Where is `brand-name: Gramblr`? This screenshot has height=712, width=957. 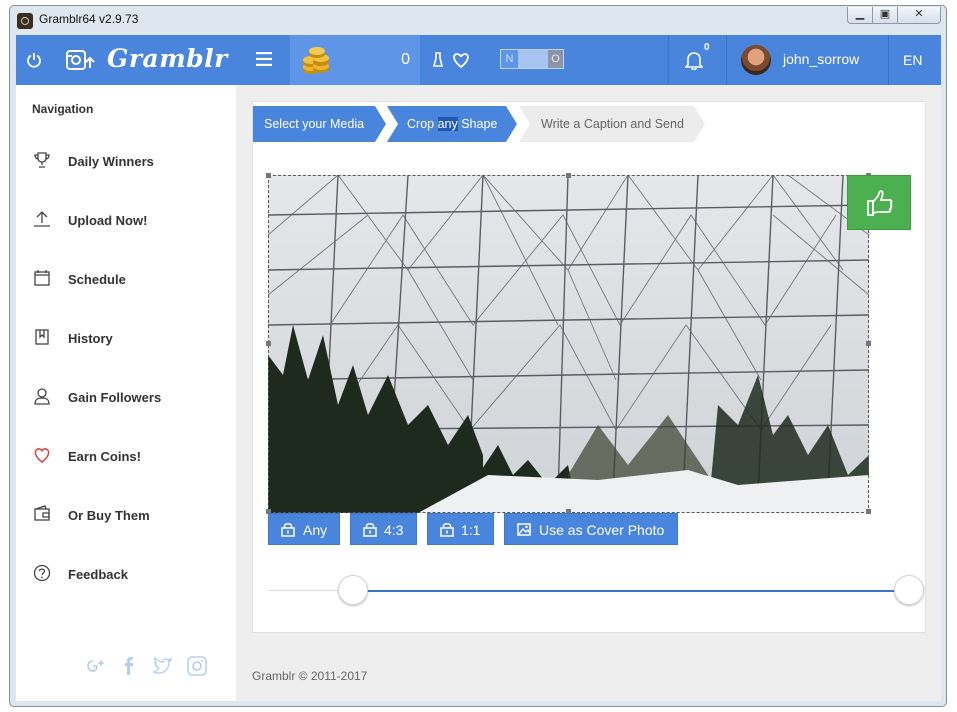
brand-name: Gramblr is located at coordinates (167, 58).